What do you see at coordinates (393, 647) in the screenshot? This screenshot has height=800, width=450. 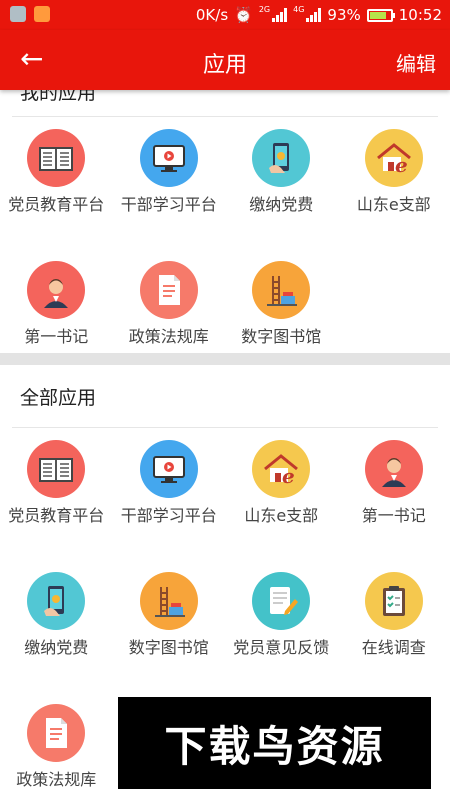 I see `app-tile-label: 在线调查` at bounding box center [393, 647].